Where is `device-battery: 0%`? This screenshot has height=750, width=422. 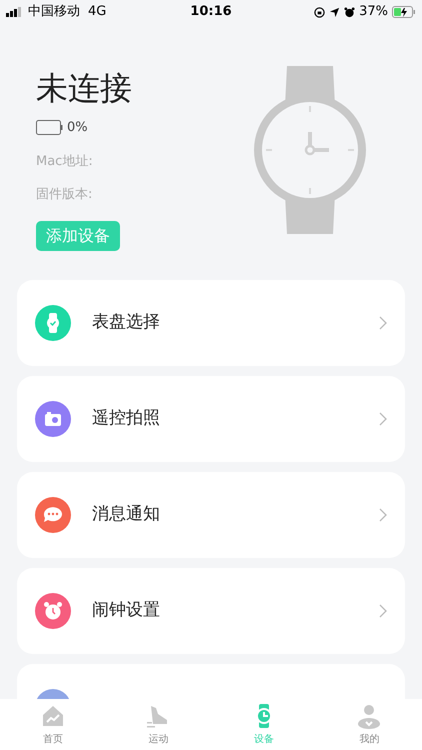
device-battery: 0% is located at coordinates (77, 128).